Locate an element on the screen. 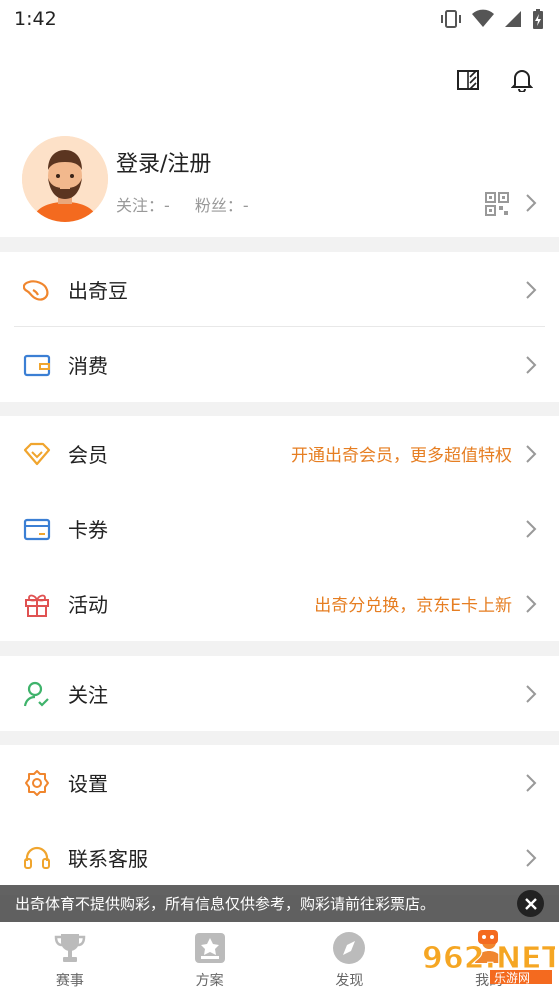 This screenshot has height=993, width=559. tab-events: 赛事 is located at coordinates (70, 957).